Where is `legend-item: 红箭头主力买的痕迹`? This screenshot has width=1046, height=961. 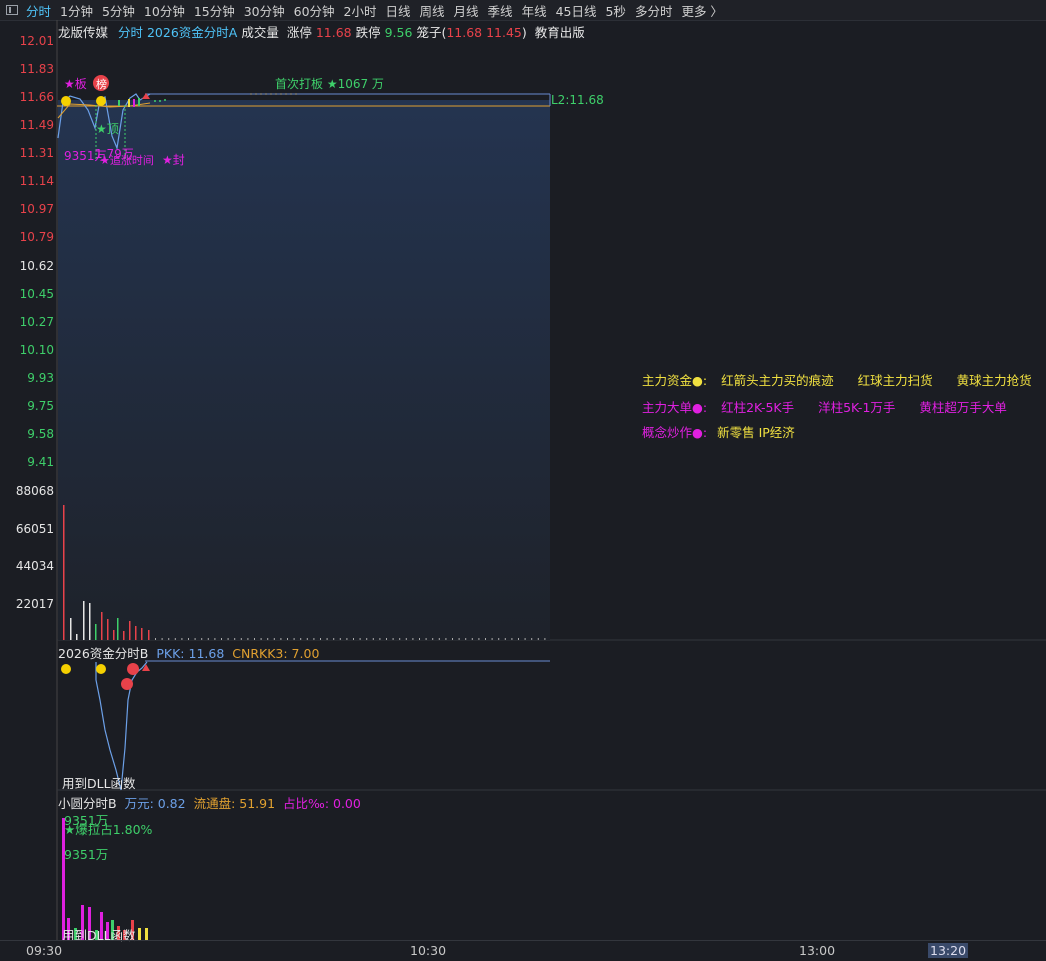 legend-item: 红箭头主力买的痕迹 is located at coordinates (777, 380).